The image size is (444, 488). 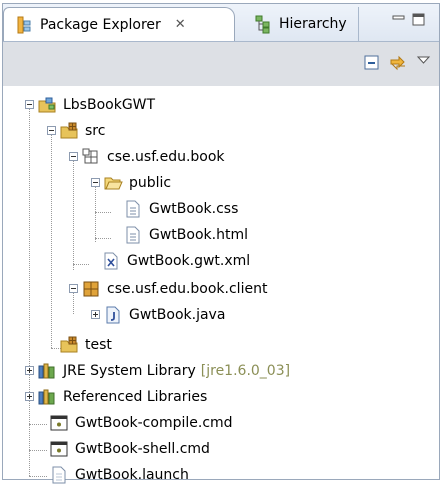 What do you see at coordinates (73, 156) in the screenshot?
I see `collapse-package-book-toggle` at bounding box center [73, 156].